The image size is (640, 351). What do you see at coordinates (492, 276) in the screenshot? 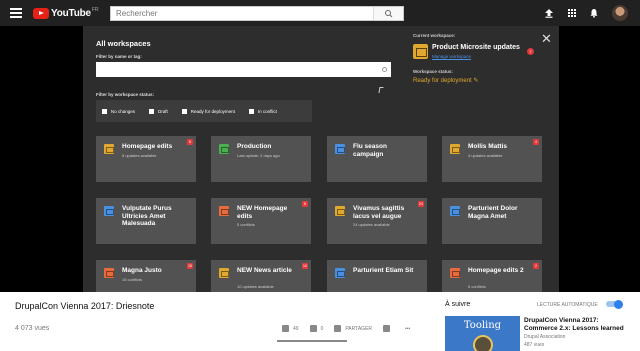
I see `workspace-card: Homepage edits 2 5 conflicts 2` at bounding box center [492, 276].